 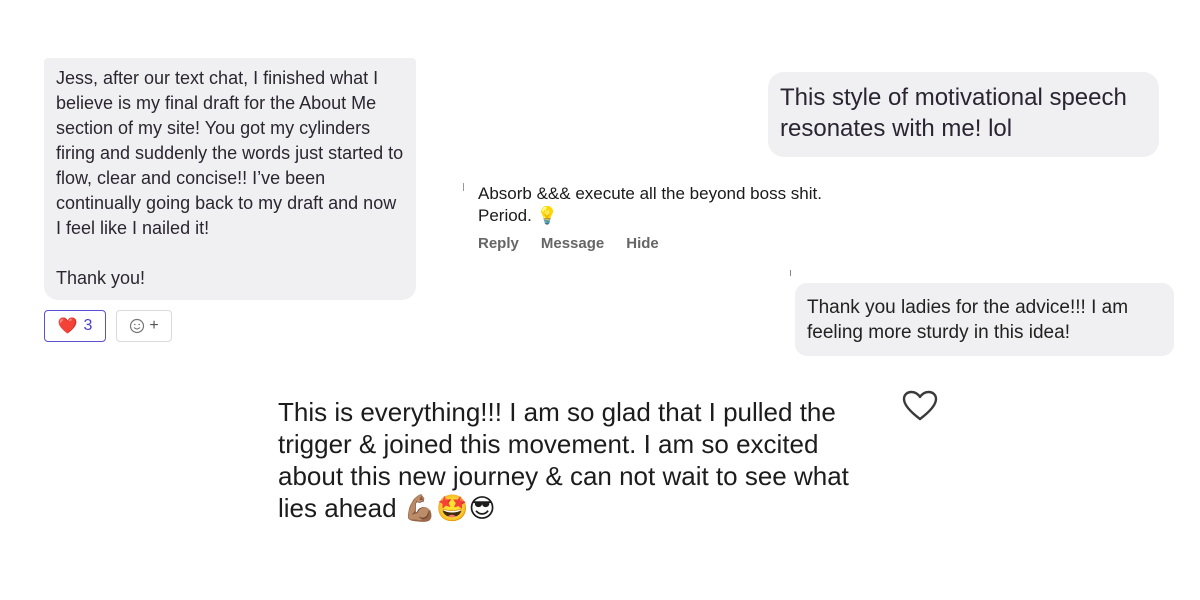 I want to click on reply-button: Reply, so click(x=498, y=243).